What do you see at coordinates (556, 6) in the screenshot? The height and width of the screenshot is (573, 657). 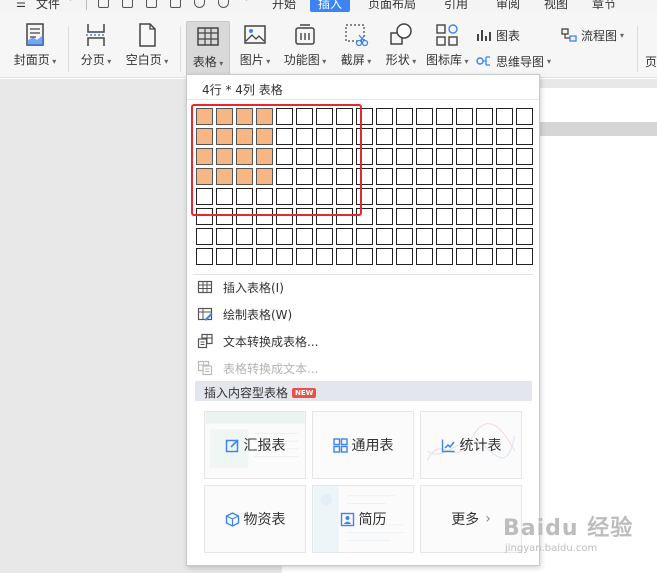 I see `tab-view: 视图` at bounding box center [556, 6].